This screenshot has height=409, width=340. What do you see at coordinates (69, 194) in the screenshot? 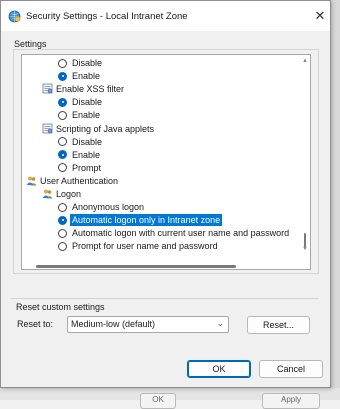
I see `option-label: Logon` at bounding box center [69, 194].